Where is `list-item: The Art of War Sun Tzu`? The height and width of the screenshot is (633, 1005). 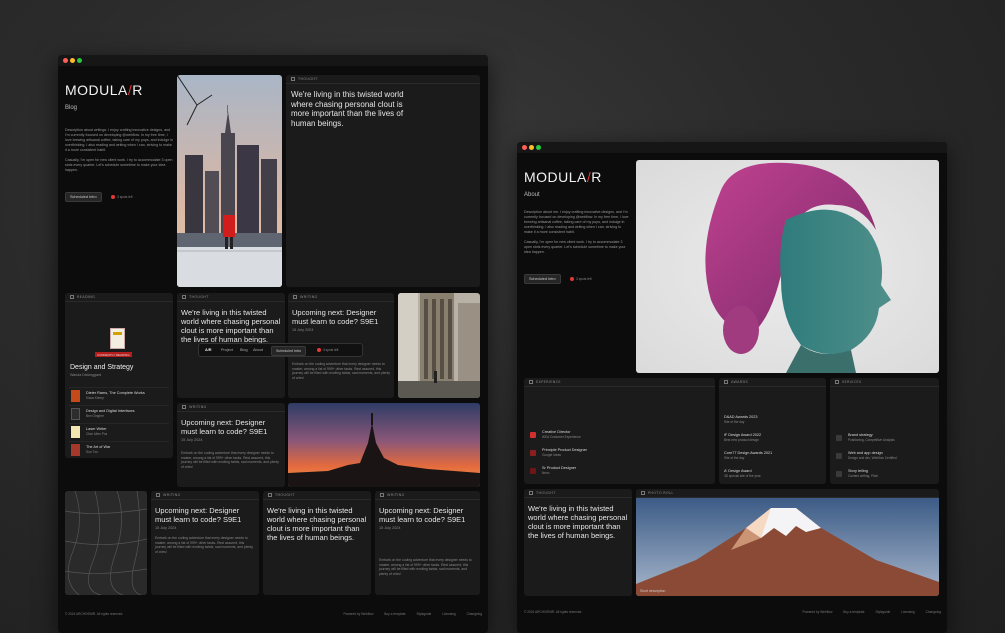 list-item: The Art of War Sun Tzu is located at coordinates (119, 449).